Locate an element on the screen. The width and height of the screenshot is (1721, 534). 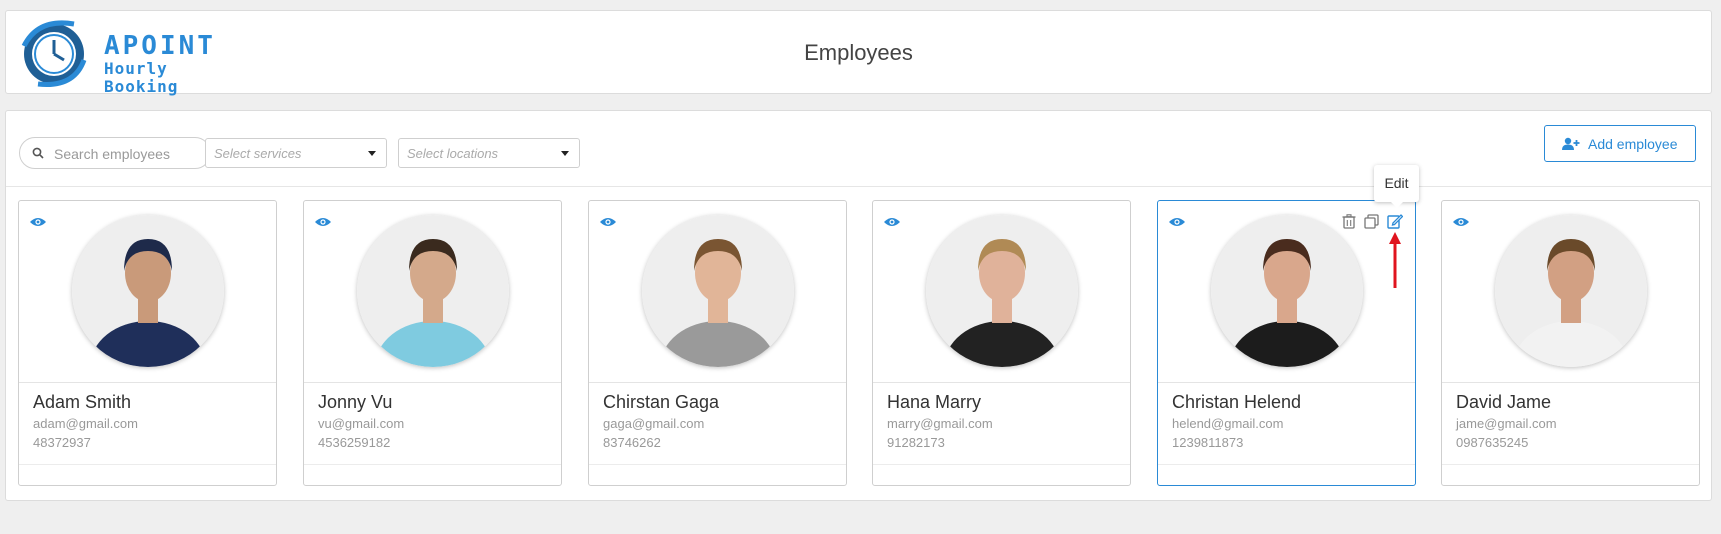
employee-card: Adam Smith adam@gmail.com 48372937 is located at coordinates (147, 343).